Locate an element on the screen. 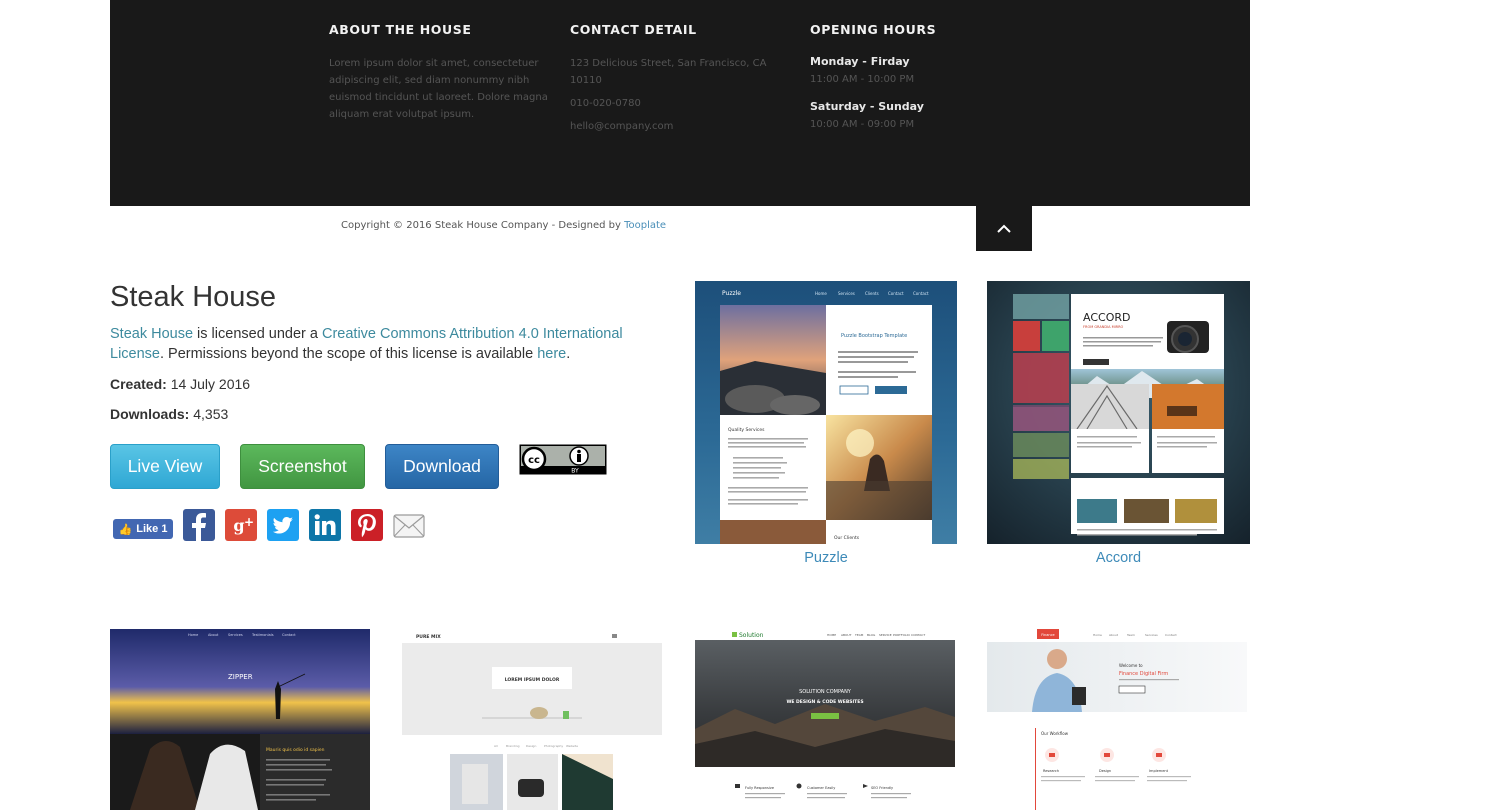 The width and height of the screenshot is (1489, 810). accord-link: Accord is located at coordinates (1118, 558).